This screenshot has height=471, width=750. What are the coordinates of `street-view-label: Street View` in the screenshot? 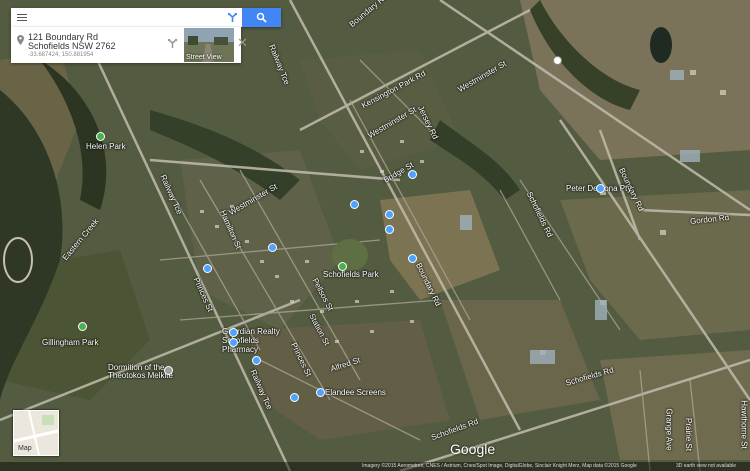 It's located at (204, 57).